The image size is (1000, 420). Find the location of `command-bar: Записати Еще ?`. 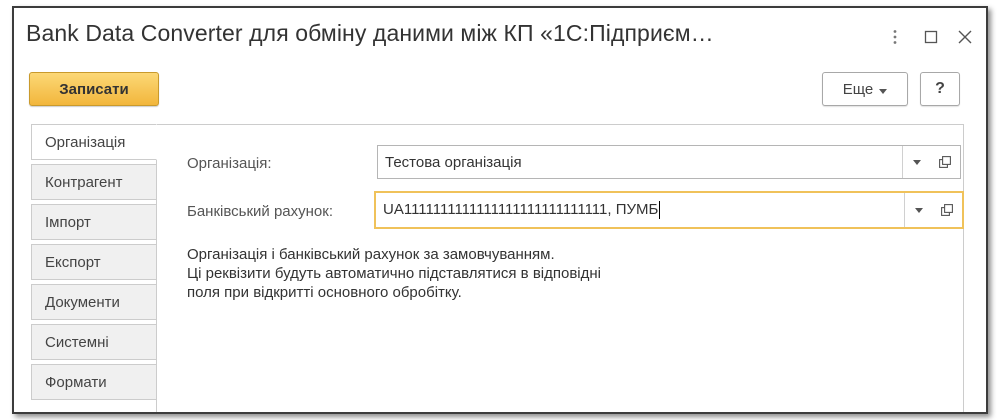

command-bar: Записати Еще ? is located at coordinates (500, 90).